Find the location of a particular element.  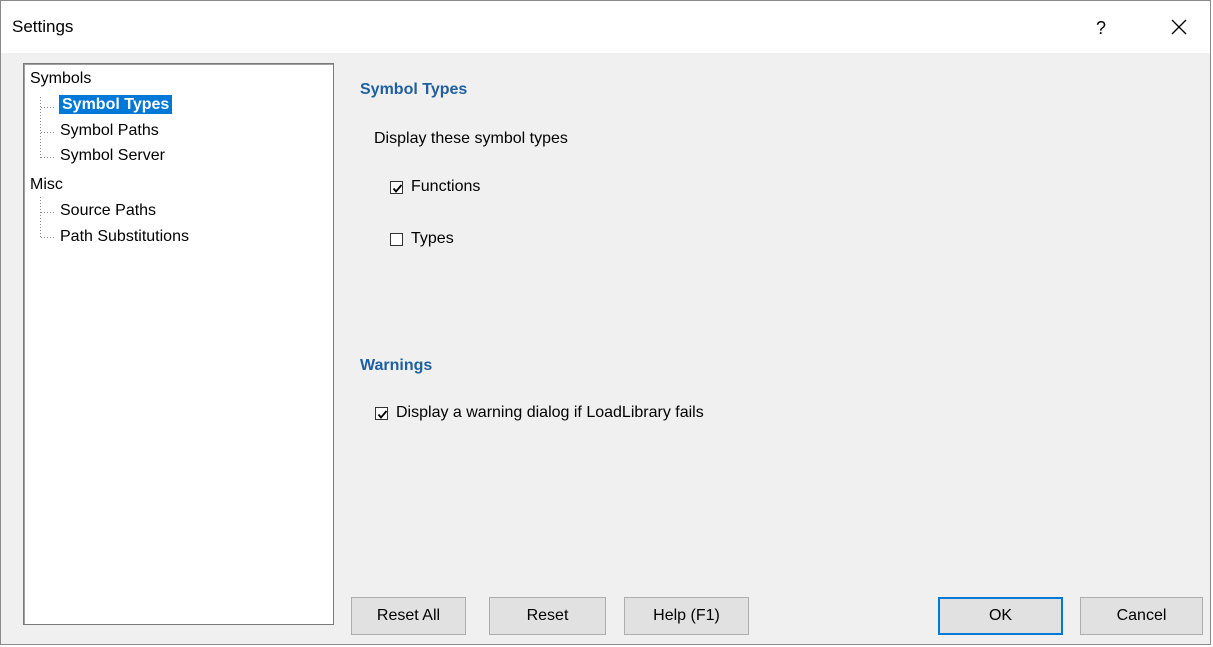

tree-node-symbols: Symbols is located at coordinates (60, 79).